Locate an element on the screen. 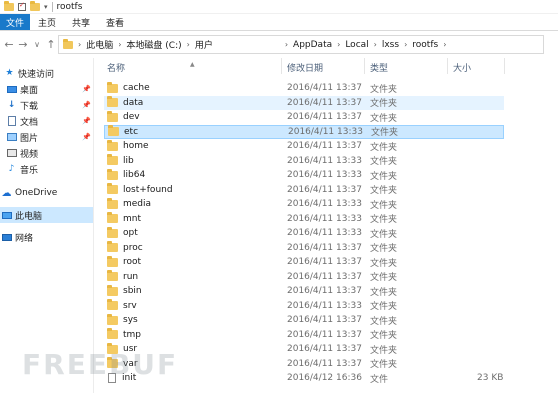 Image resolution: width=558 pixels, height=393 pixels. customize-toolbar-icon: ▾ is located at coordinates (46, 7).